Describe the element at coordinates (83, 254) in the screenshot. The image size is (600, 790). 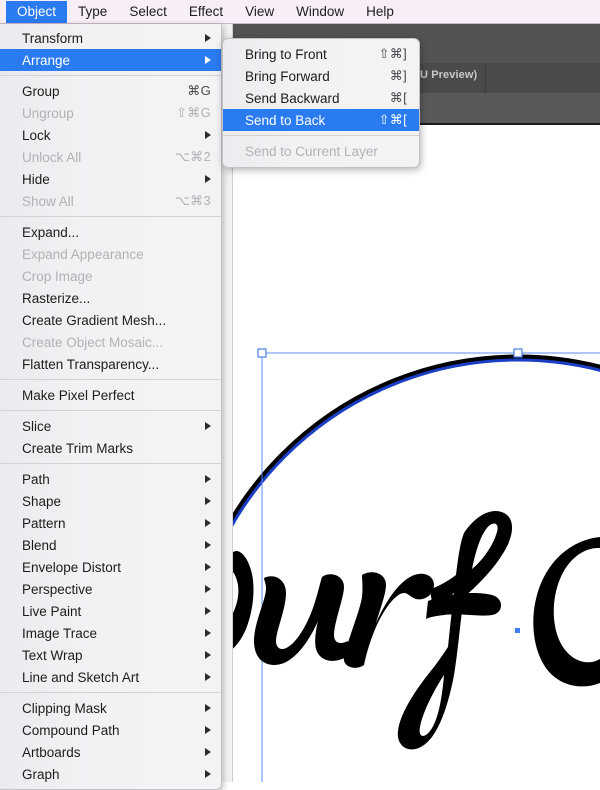
I see `menu-item-label: Expand Appearance` at that location.